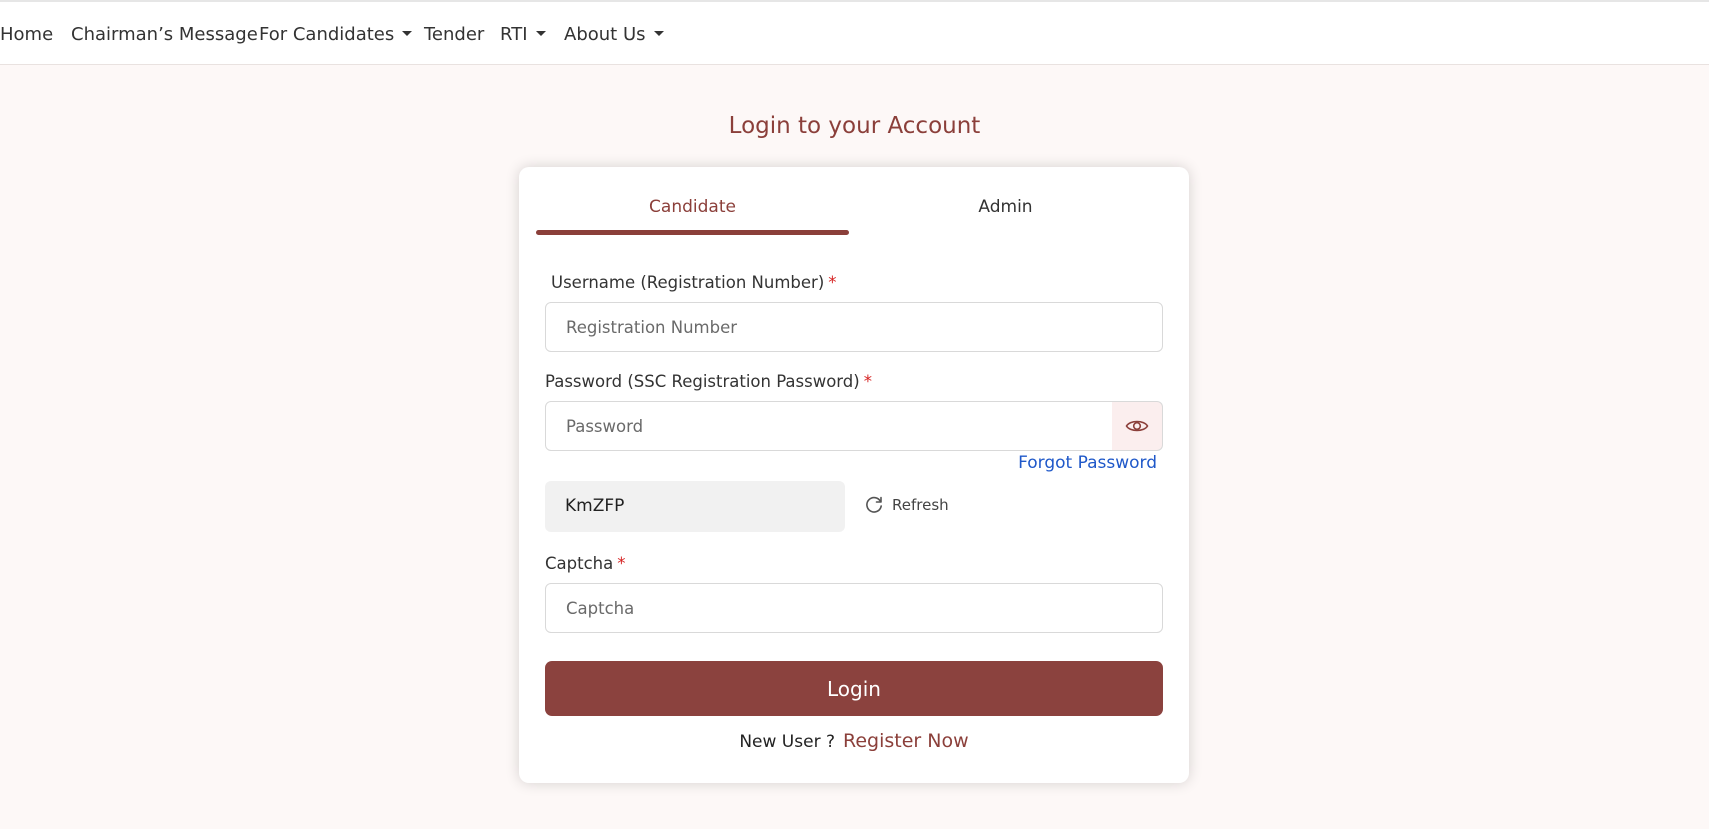 Image resolution: width=1709 pixels, height=829 pixels. What do you see at coordinates (514, 34) in the screenshot?
I see `nav-rti-label: RTI` at bounding box center [514, 34].